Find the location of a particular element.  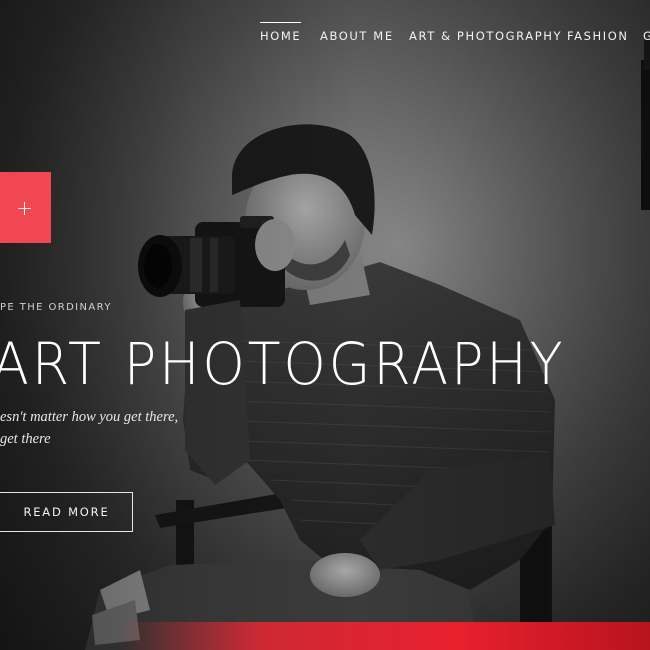

nav-item-art-photography: ART & PHOTOGRAPHY is located at coordinates (485, 36).